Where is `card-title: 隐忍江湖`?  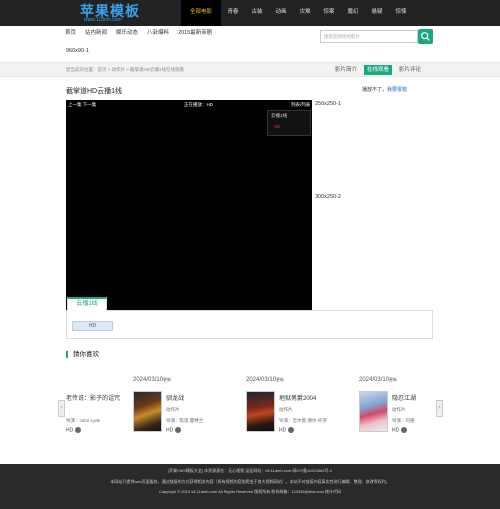
card-title: 隐忍江湖 is located at coordinates (413, 397).